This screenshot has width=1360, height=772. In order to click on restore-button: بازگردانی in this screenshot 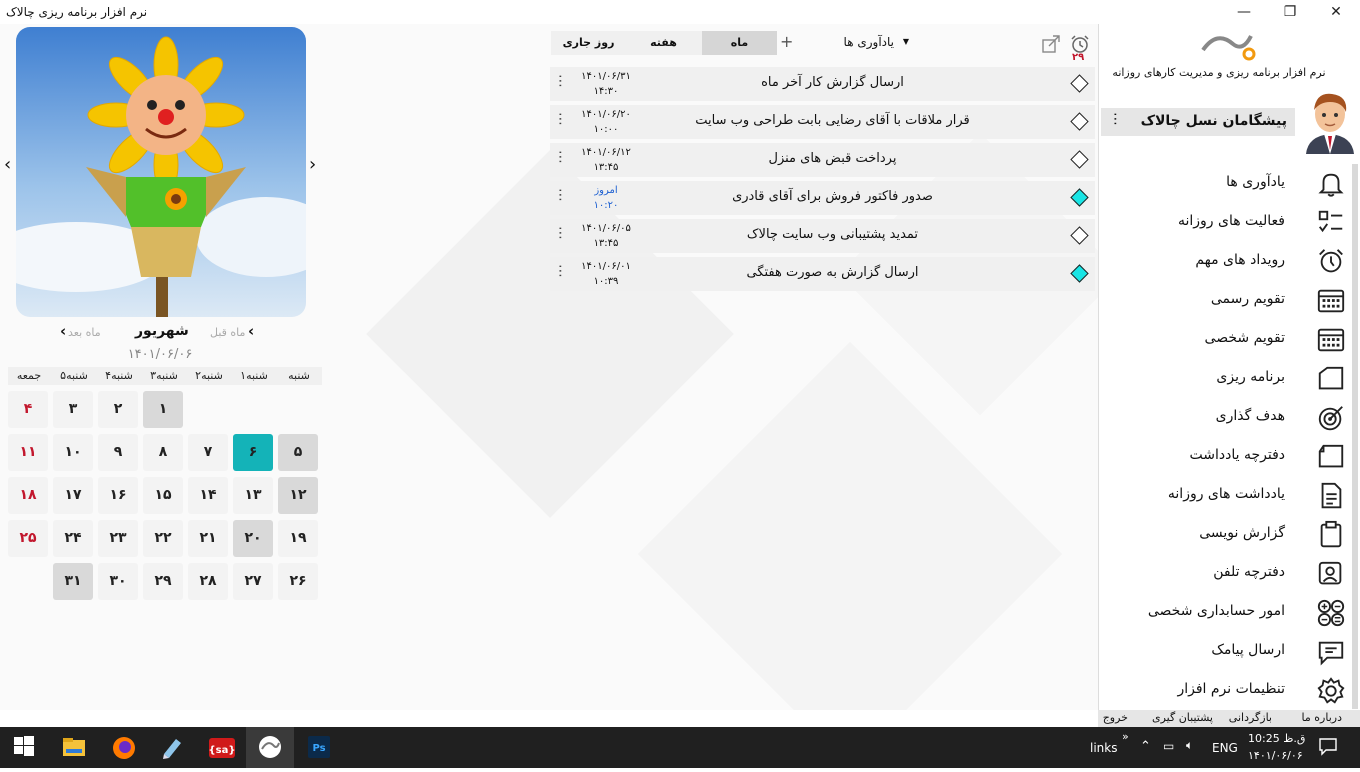, I will do `click(1250, 717)`.